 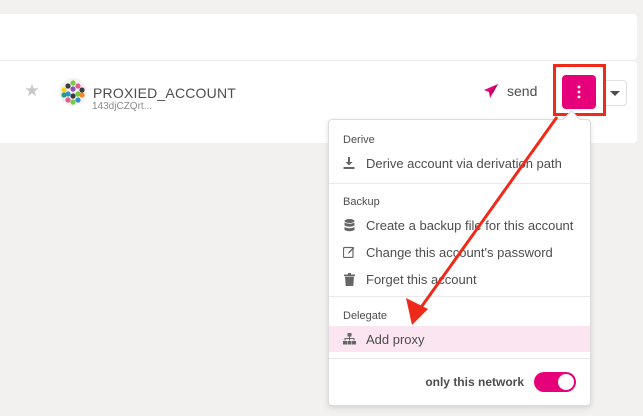 I want to click on menu-item-label: Create a backup file for this account, so click(x=470, y=225).